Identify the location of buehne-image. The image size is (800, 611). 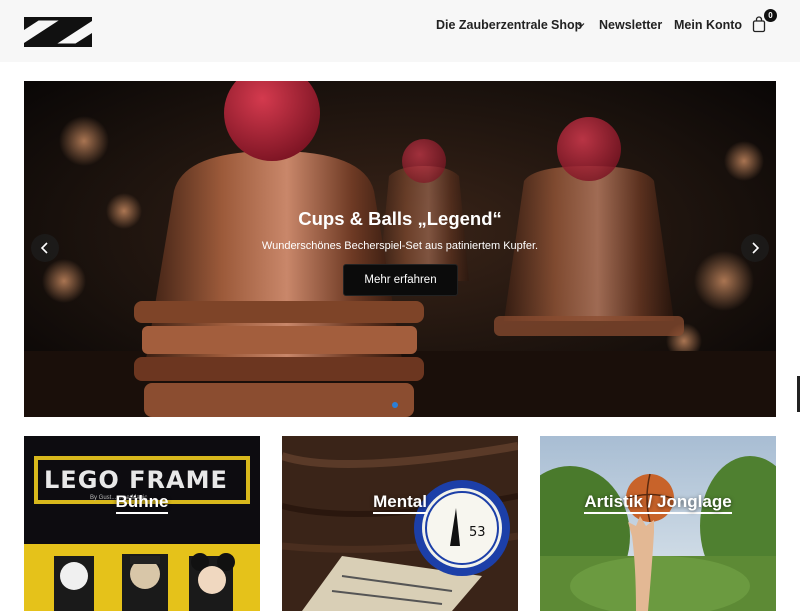
(142, 523).